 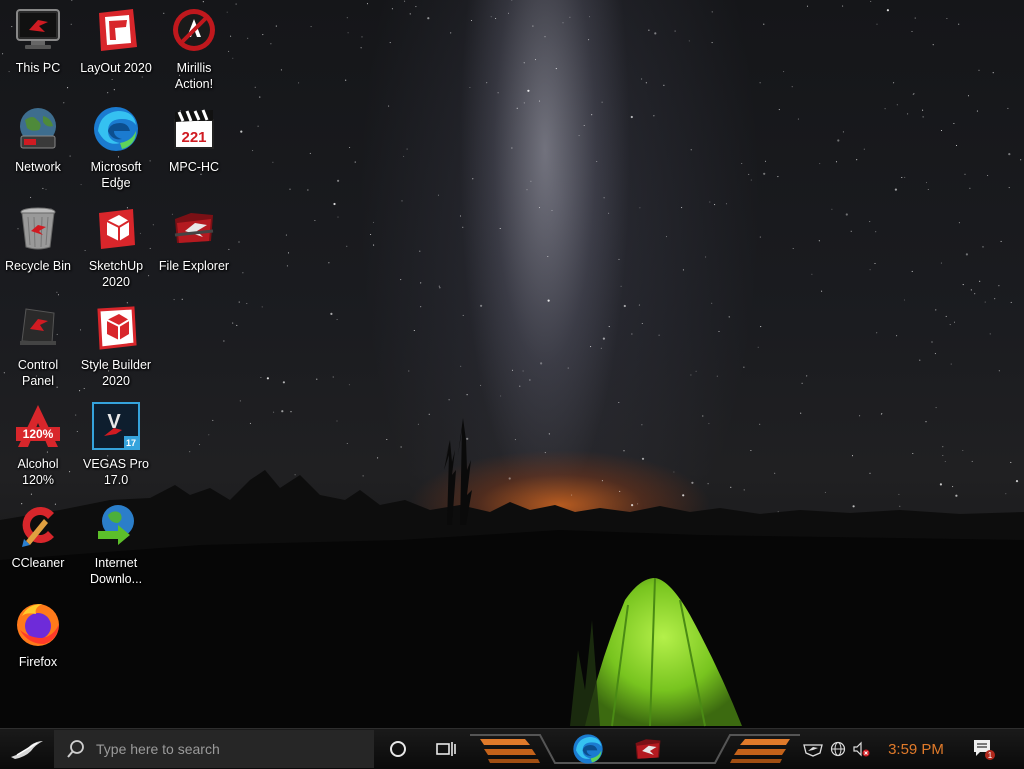 I want to click on cortana-circle-icon, so click(x=398, y=749).